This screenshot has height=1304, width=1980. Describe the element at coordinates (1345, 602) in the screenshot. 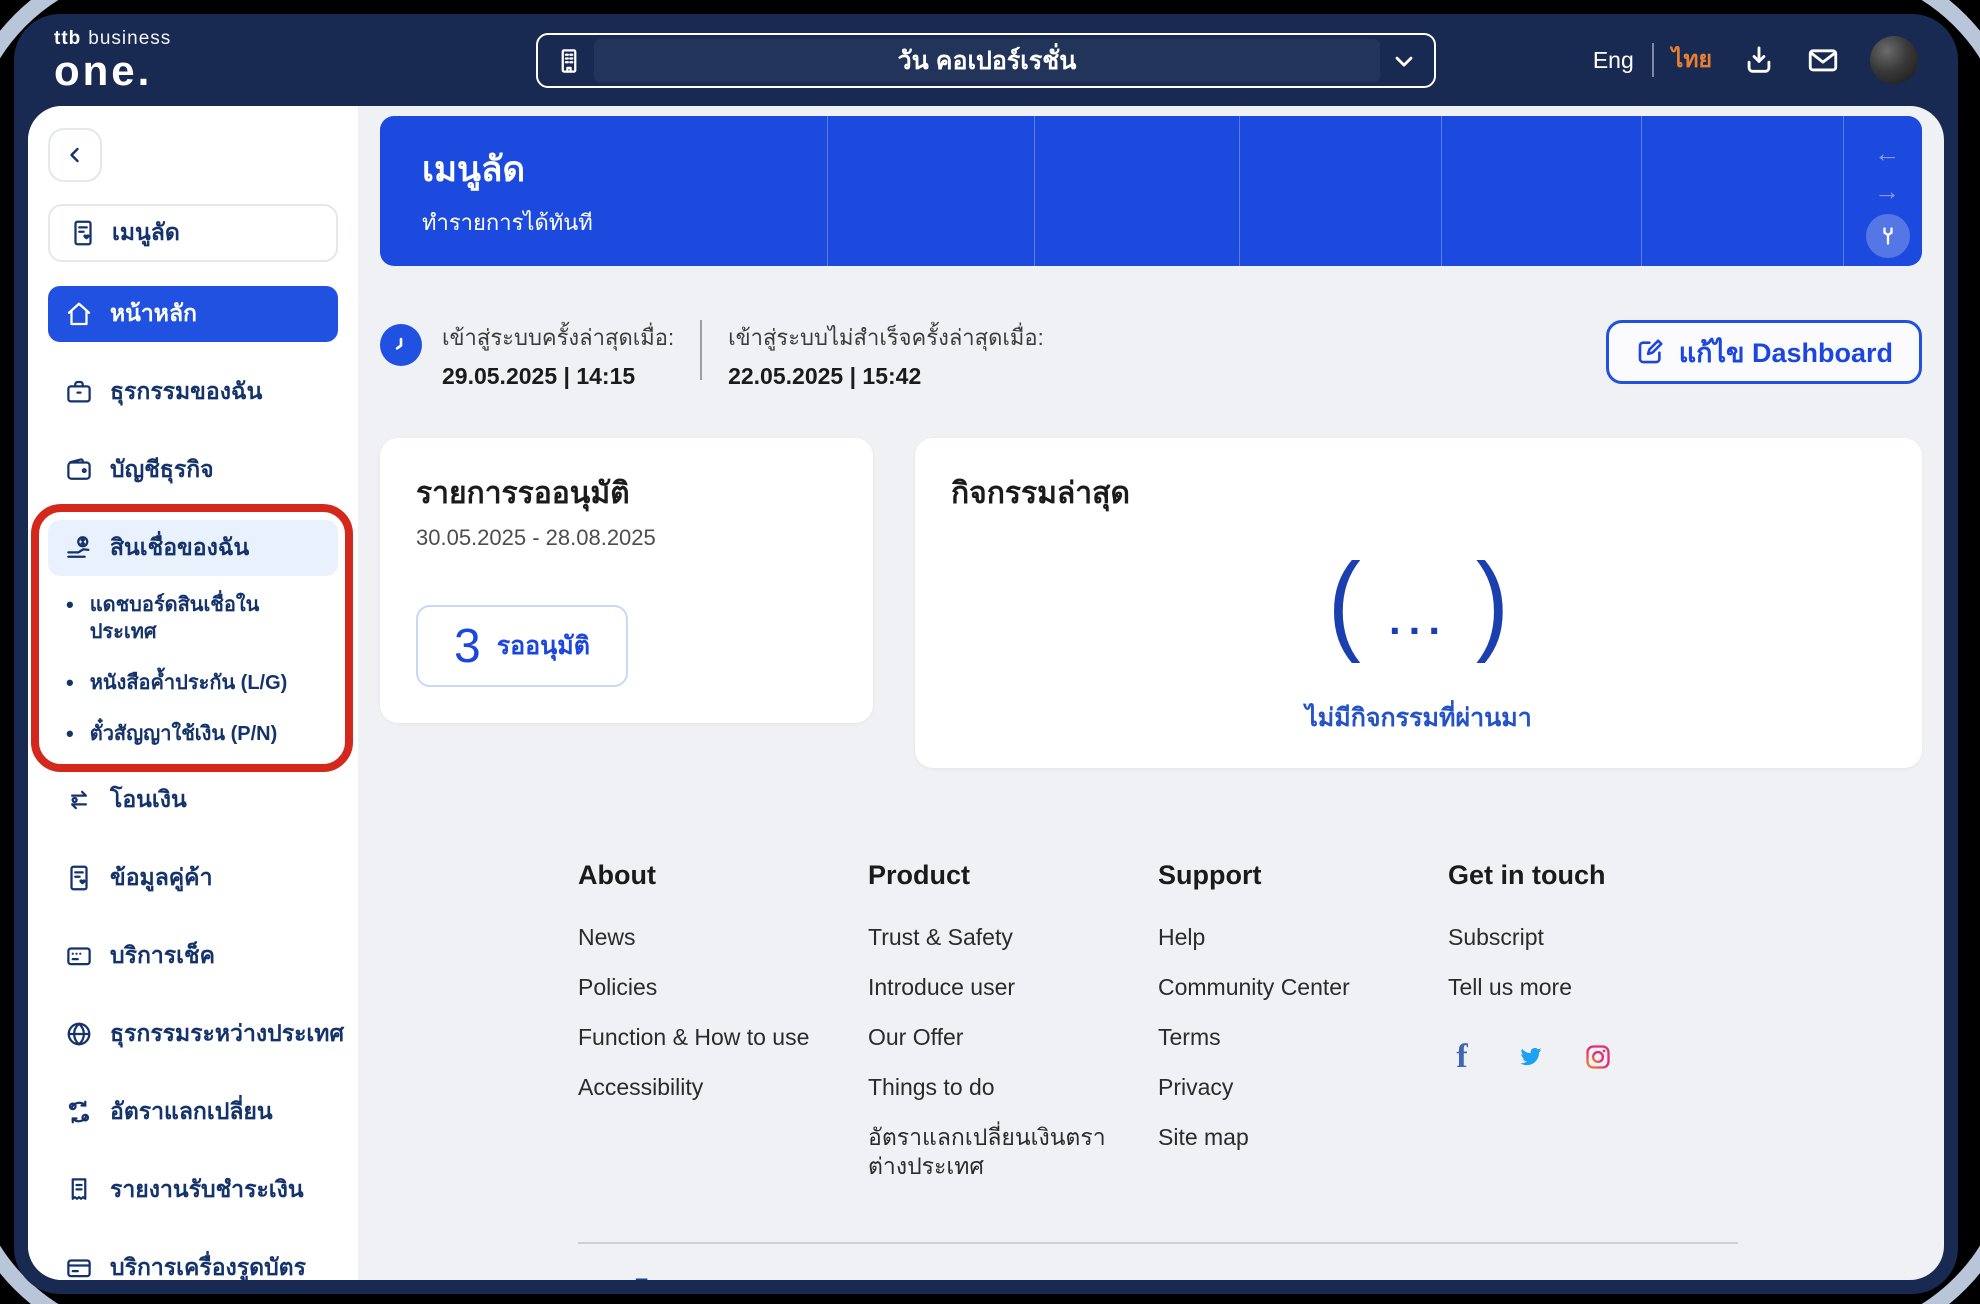

I see `paren-open: (` at that location.